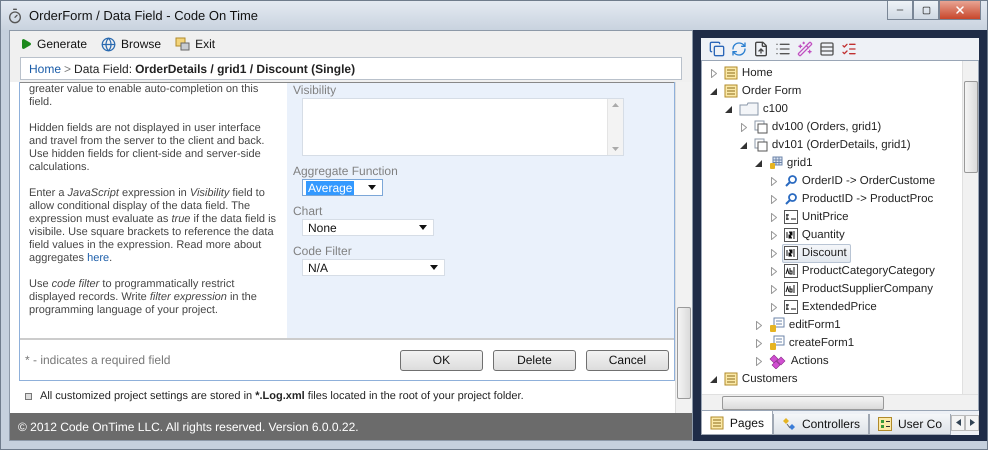 This screenshot has width=988, height=450. What do you see at coordinates (791, 217) in the screenshot?
I see `currency-field-icon` at bounding box center [791, 217].